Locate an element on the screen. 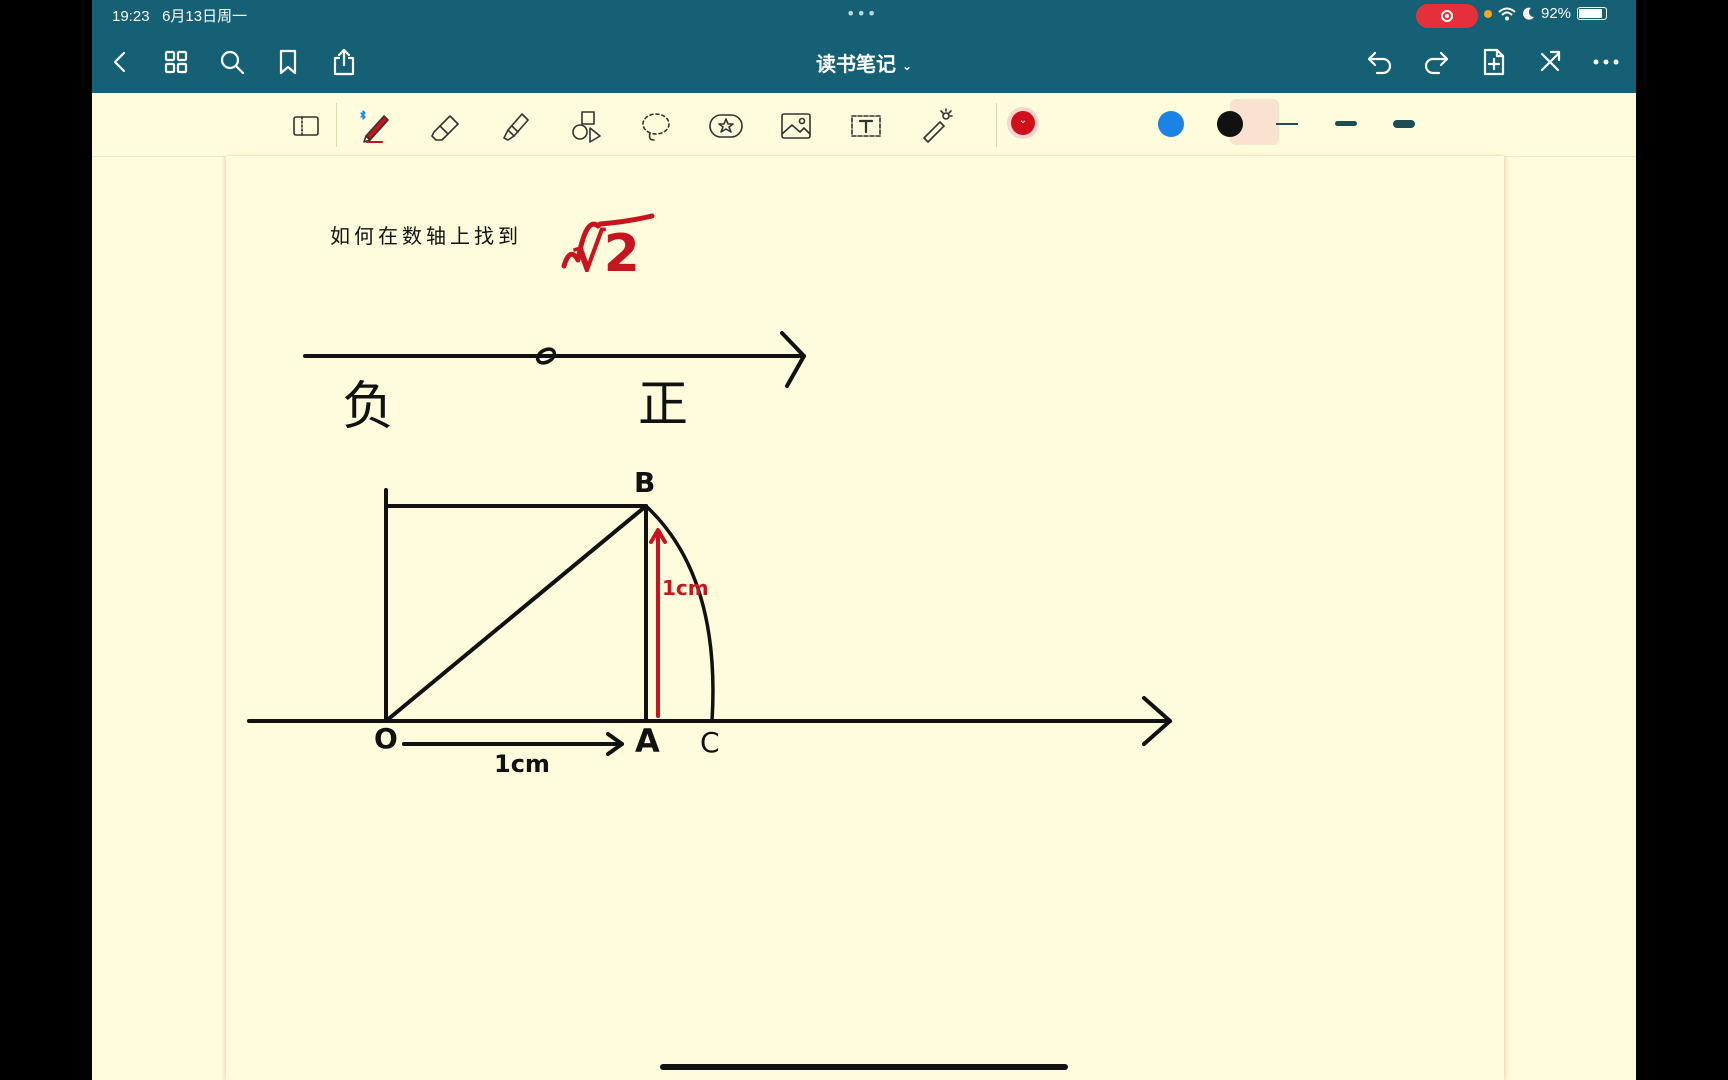  pen-icon is located at coordinates (374, 126).